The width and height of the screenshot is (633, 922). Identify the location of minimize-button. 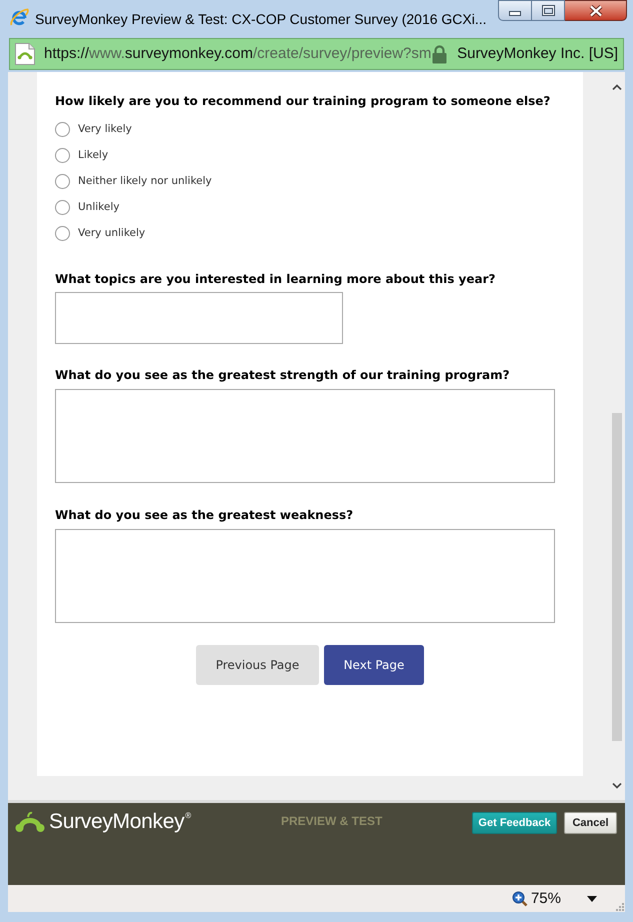
(515, 10).